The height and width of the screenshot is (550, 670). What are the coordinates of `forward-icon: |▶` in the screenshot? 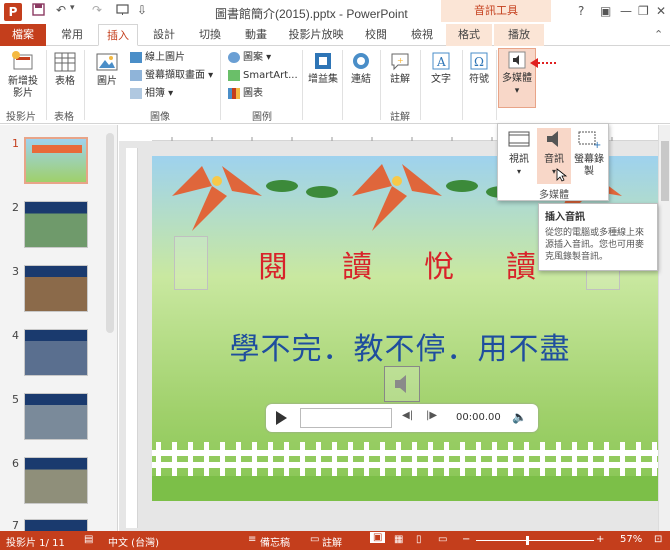 It's located at (431, 415).